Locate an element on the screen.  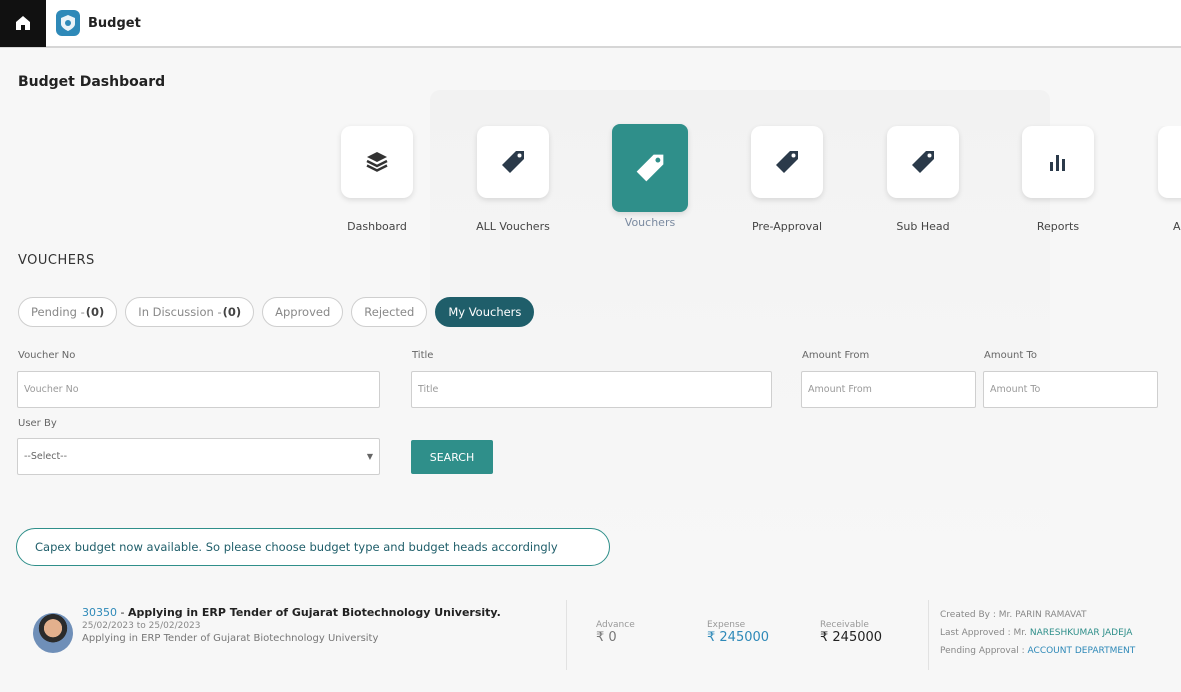
nav-tile-vouchers: Vouchers is located at coordinates (650, 176).